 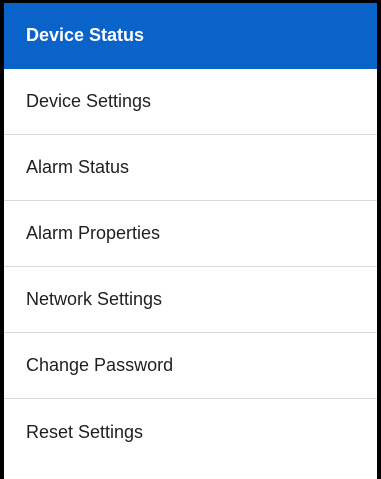 I want to click on menu-item-label: Reset Settings, so click(x=85, y=431).